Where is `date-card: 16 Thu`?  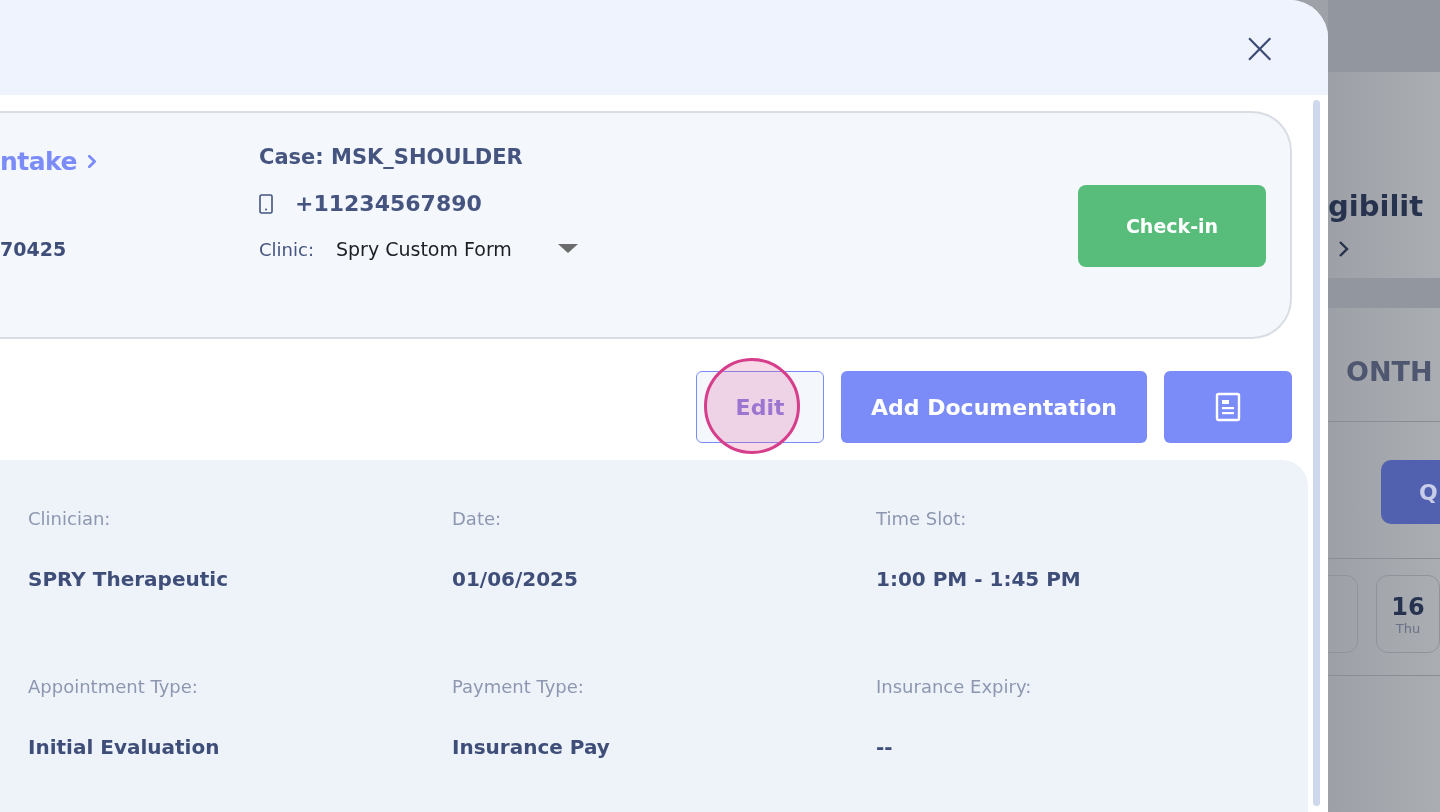
date-card: 16 Thu is located at coordinates (1408, 614).